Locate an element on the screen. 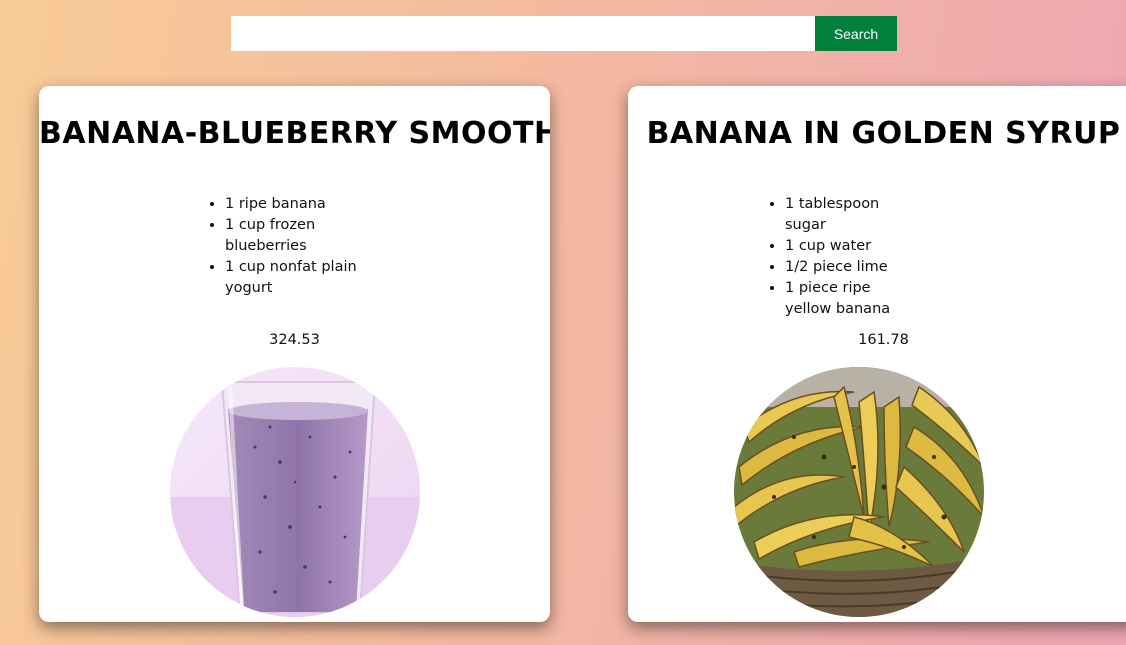 This screenshot has height=645, width=1126. search-bar: Search is located at coordinates (564, 33).